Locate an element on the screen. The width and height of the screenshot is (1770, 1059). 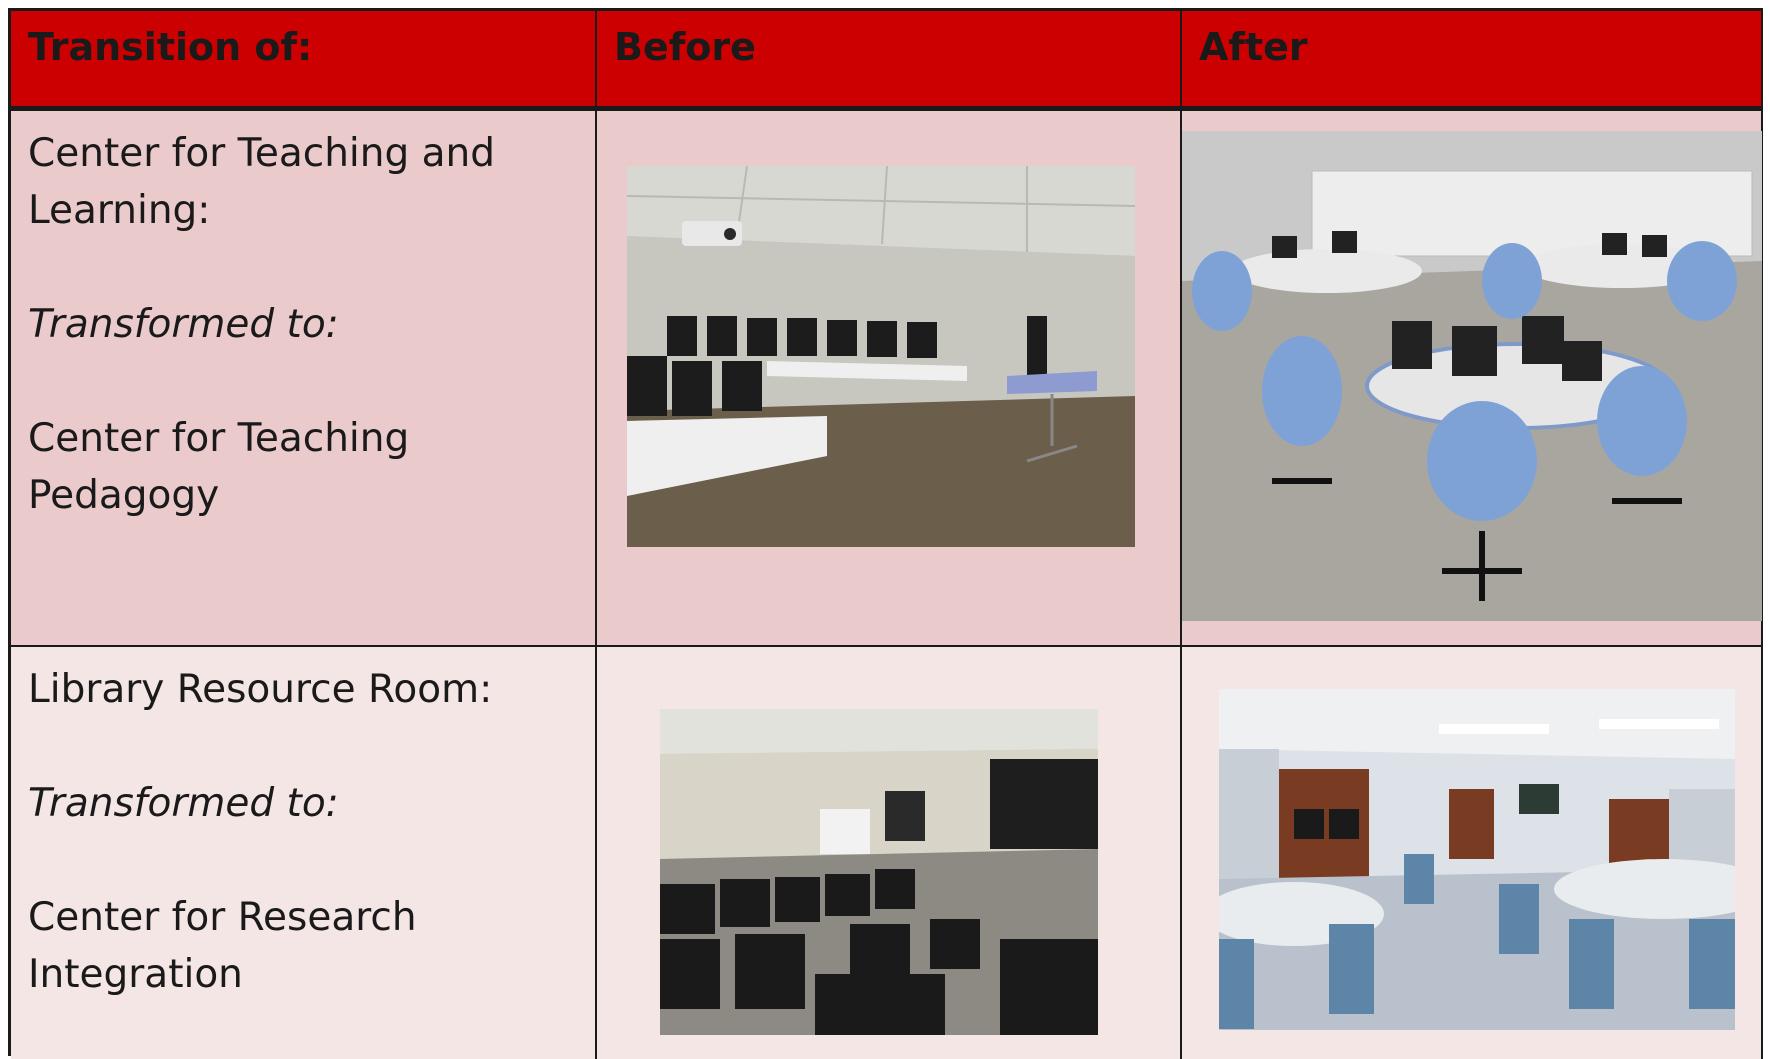
row2-after-cell is located at coordinates (1472, 853).